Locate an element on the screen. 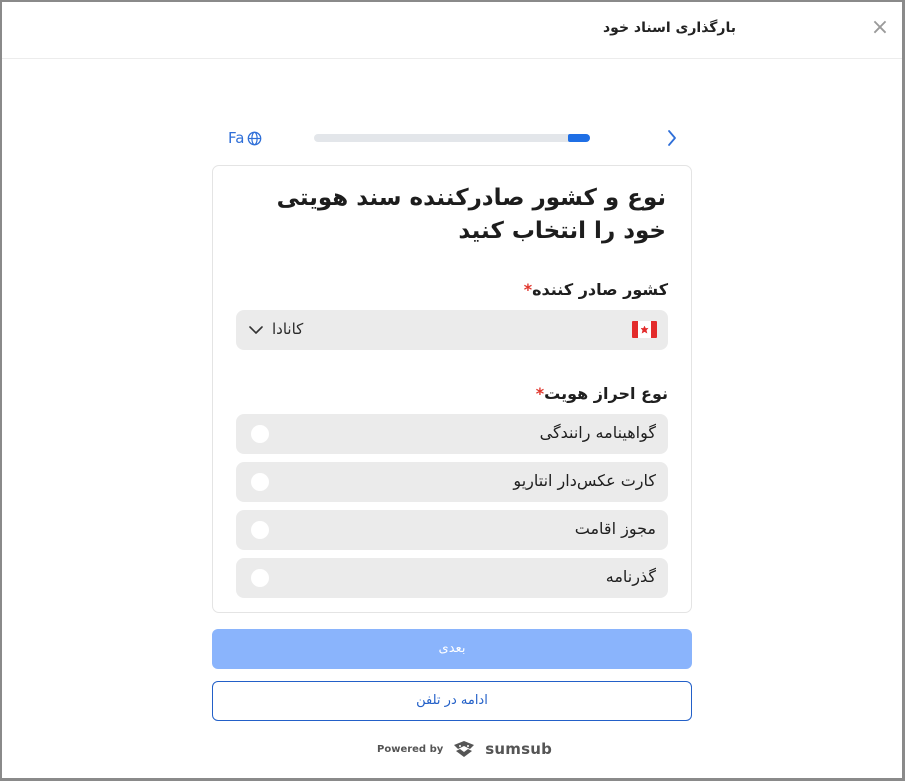 Image resolution: width=905 pixels, height=781 pixels. close-icon: × is located at coordinates (880, 28).